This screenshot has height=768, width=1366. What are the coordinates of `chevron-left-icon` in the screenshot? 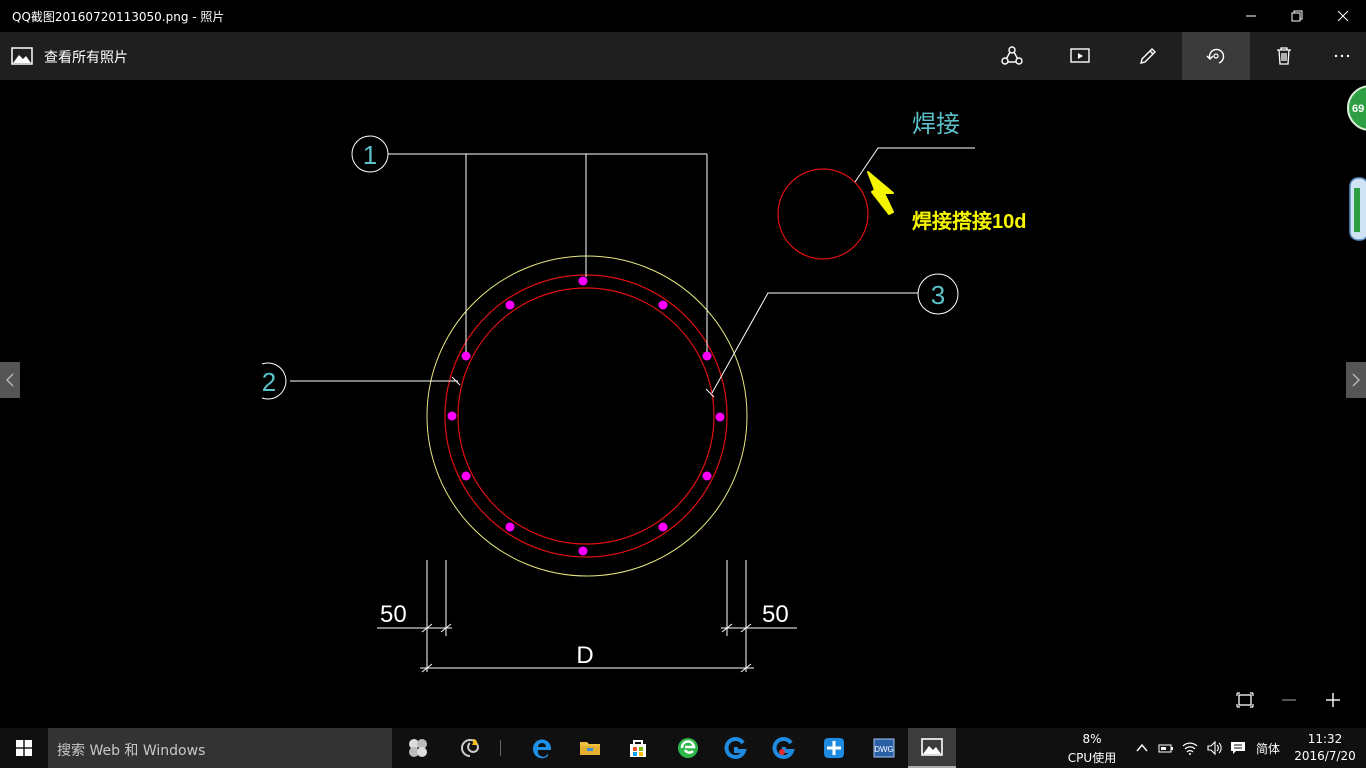 It's located at (10, 380).